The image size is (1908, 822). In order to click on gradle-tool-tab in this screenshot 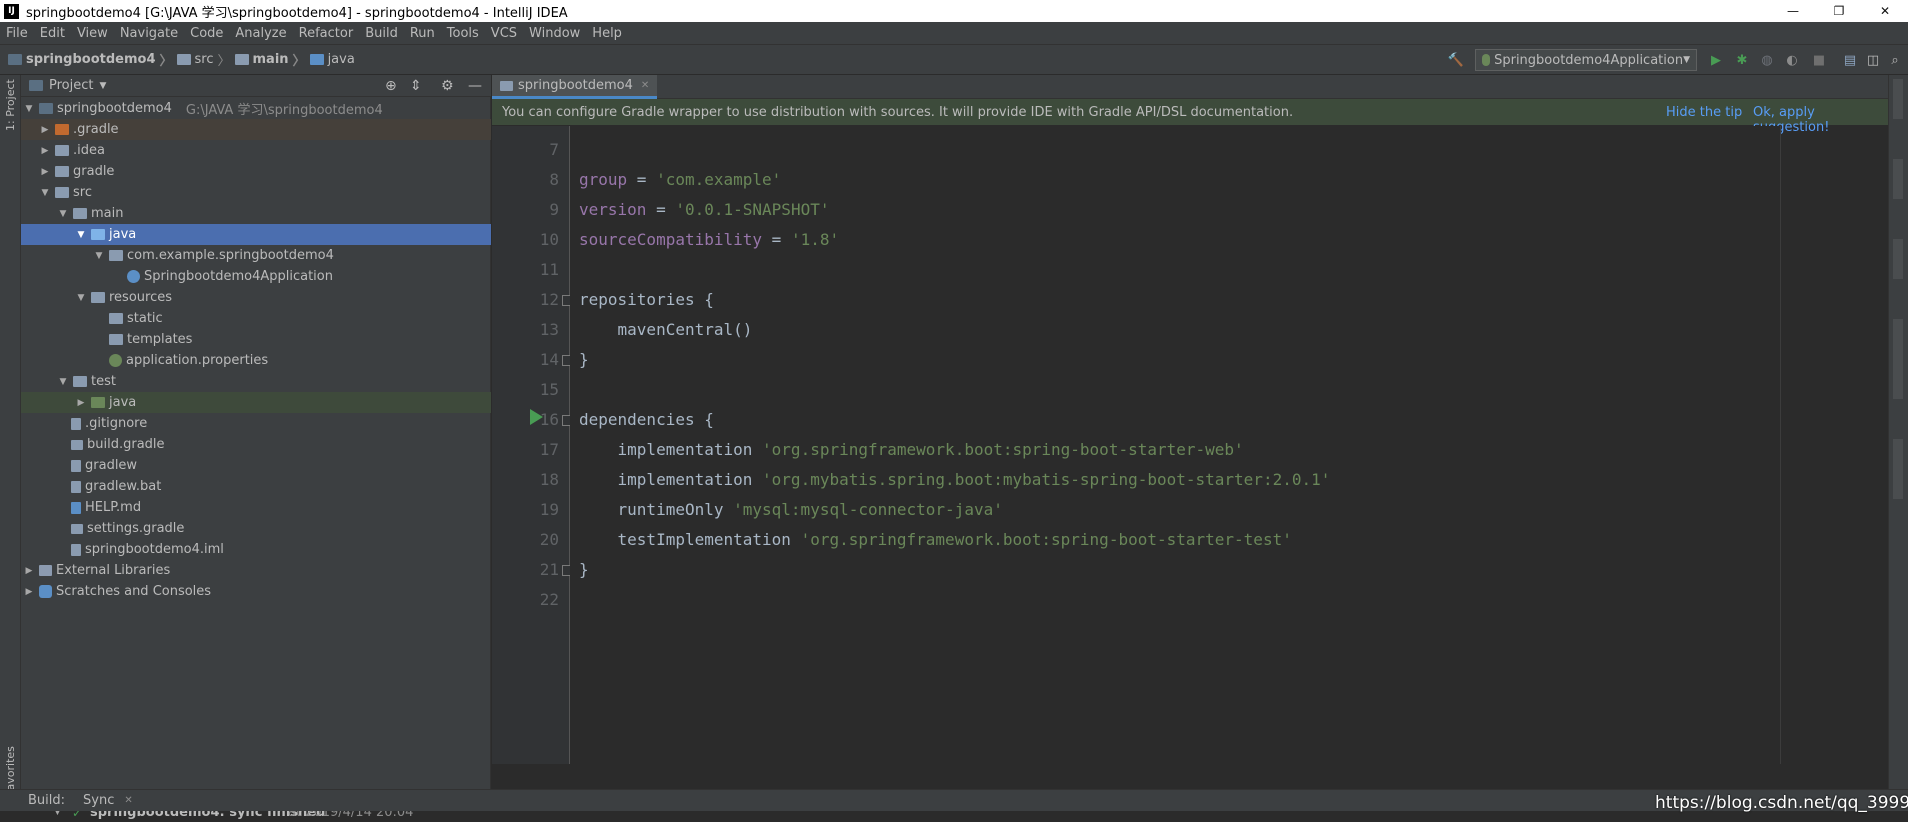, I will do `click(1898, 179)`.